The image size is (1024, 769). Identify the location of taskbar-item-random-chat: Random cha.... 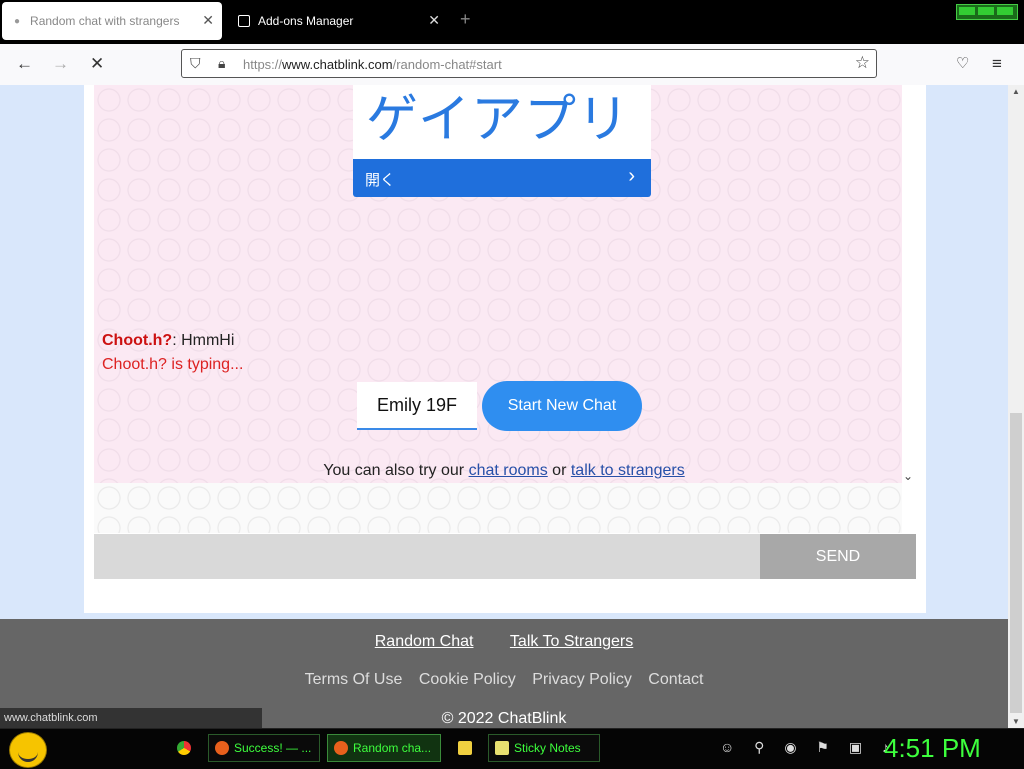
(384, 748).